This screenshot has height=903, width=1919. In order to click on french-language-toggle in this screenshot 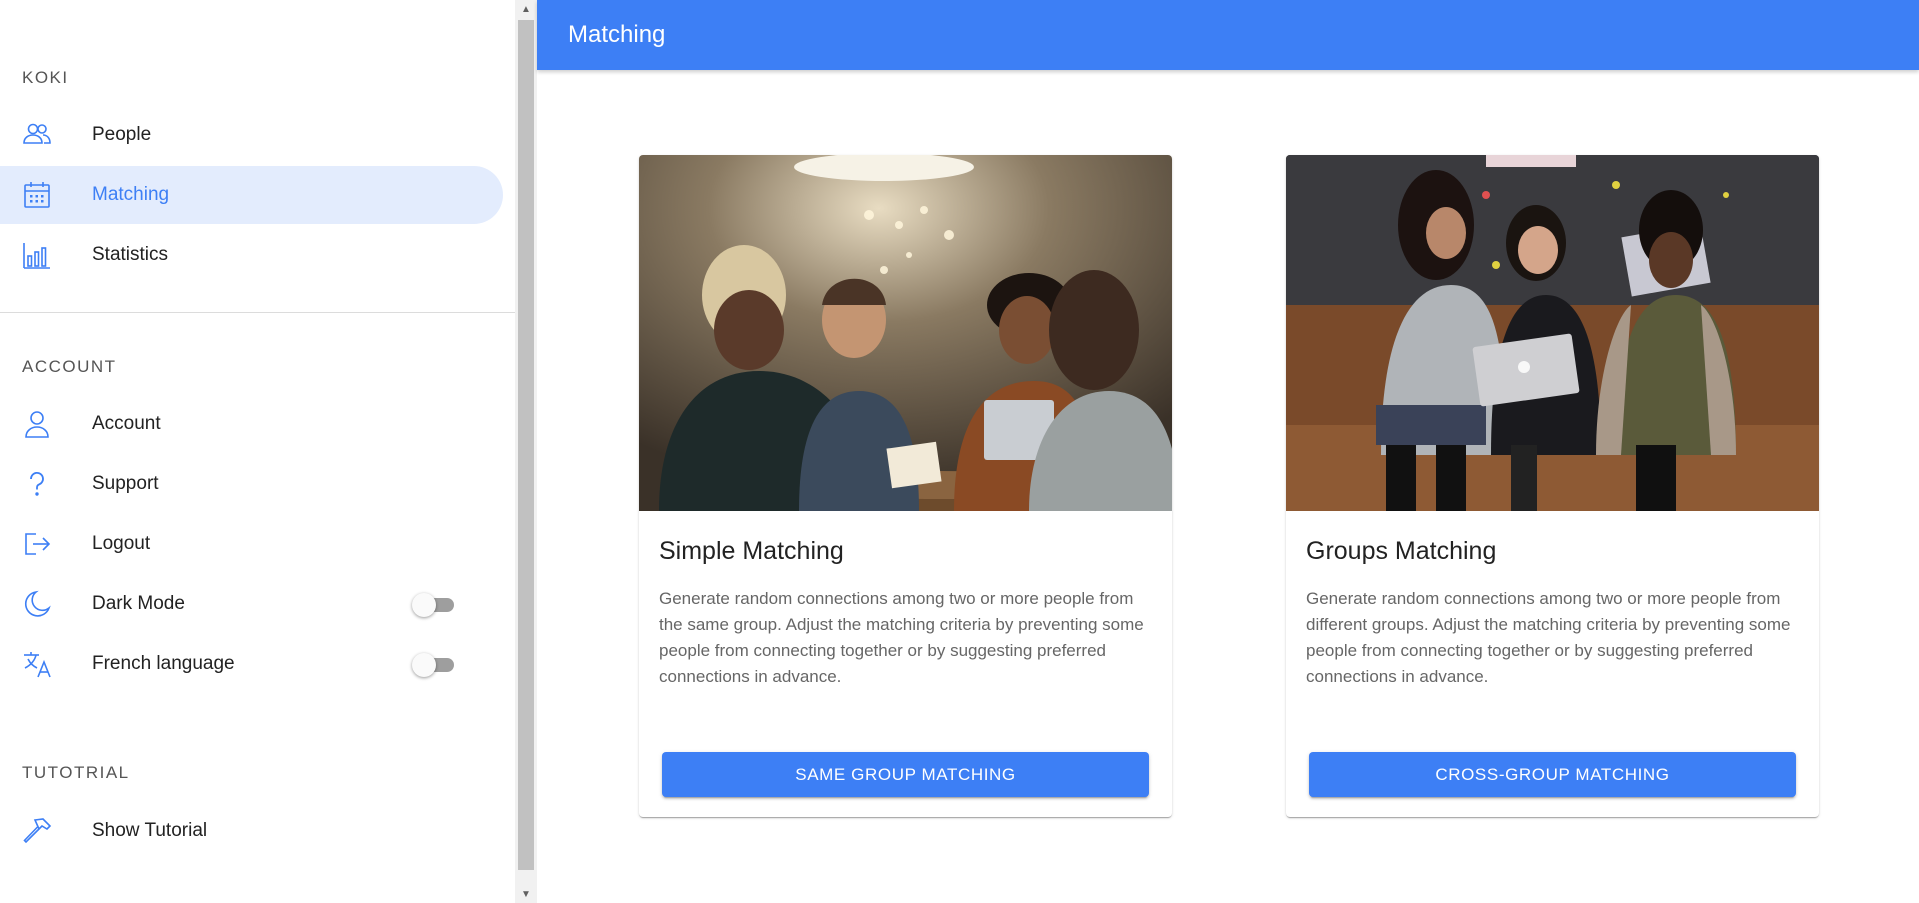, I will do `click(435, 664)`.